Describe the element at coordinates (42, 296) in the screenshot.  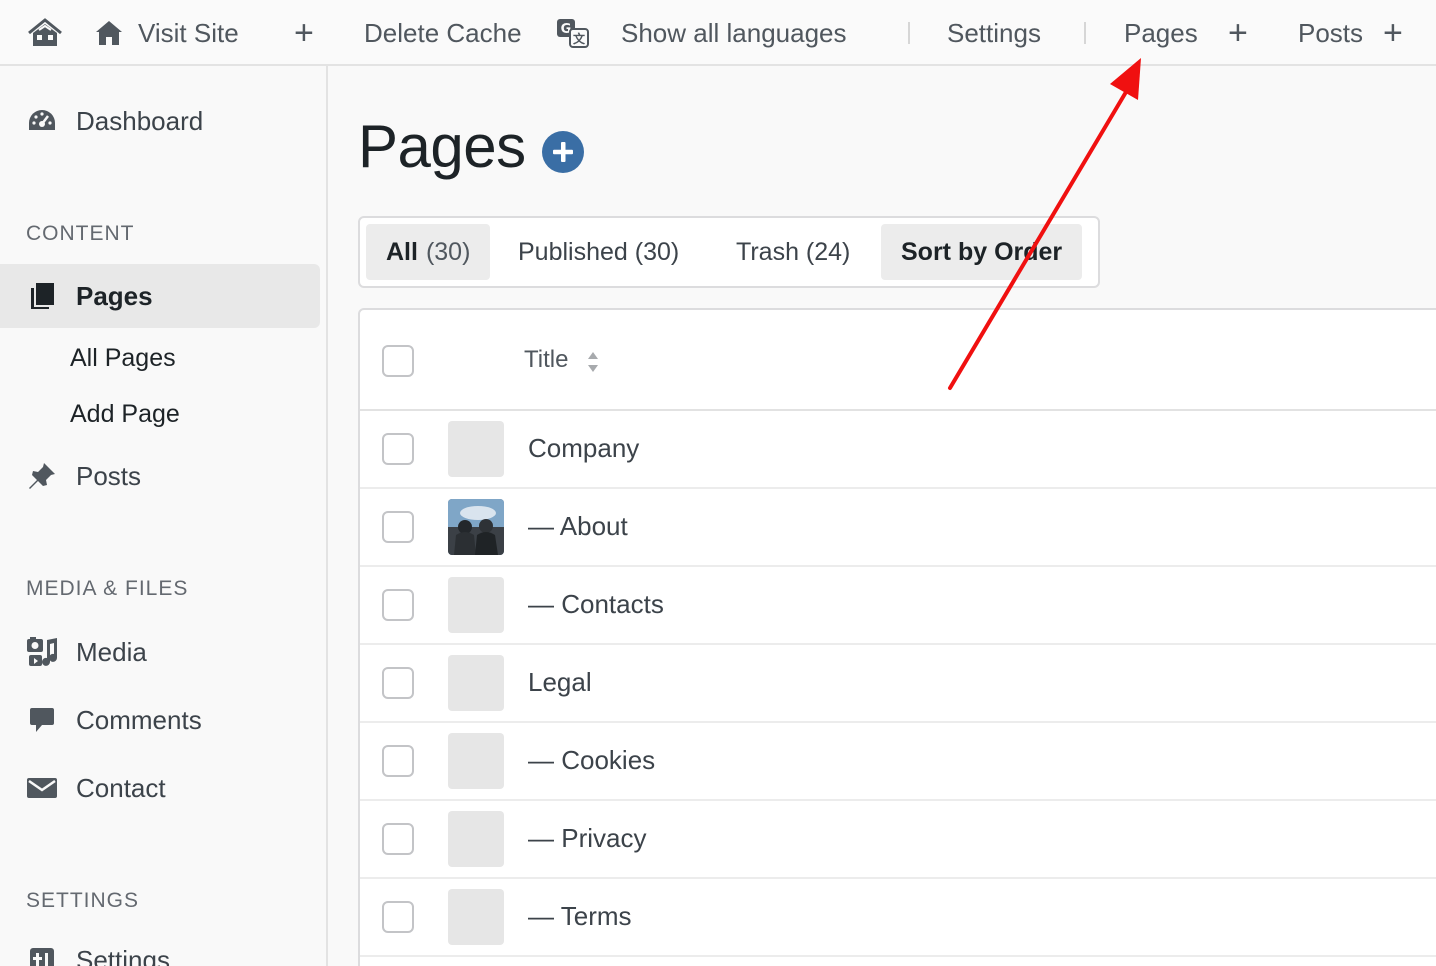
I see `pages-icon` at that location.